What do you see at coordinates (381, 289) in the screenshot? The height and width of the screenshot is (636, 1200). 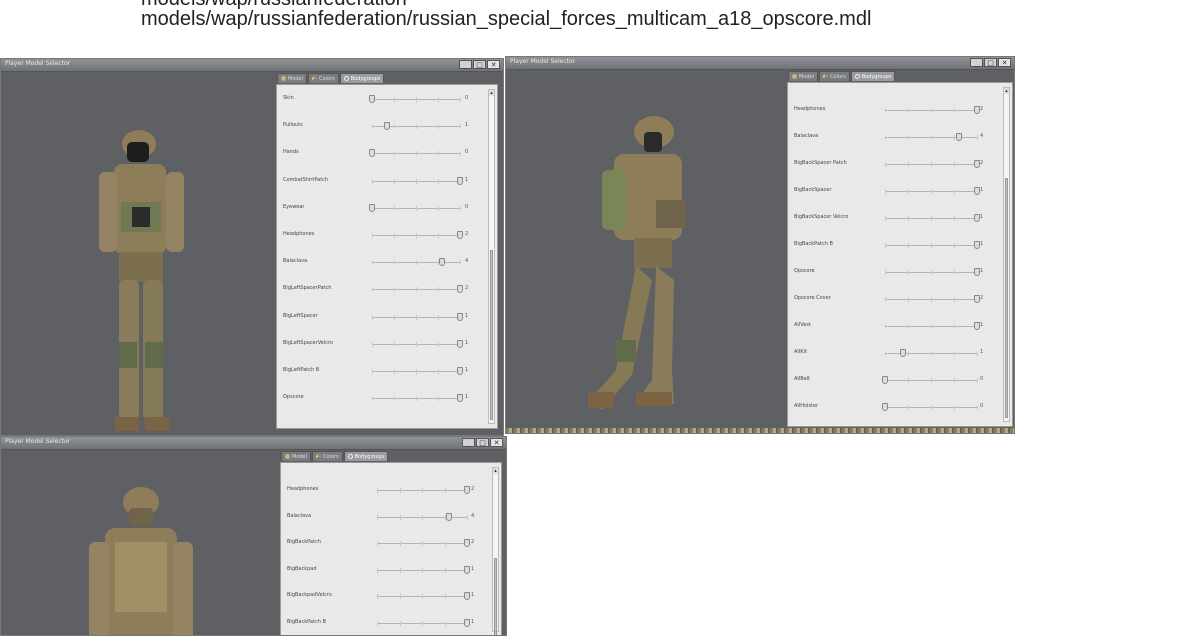 I see `bodygroup-row: BigLeftSpacerPatch 2` at bounding box center [381, 289].